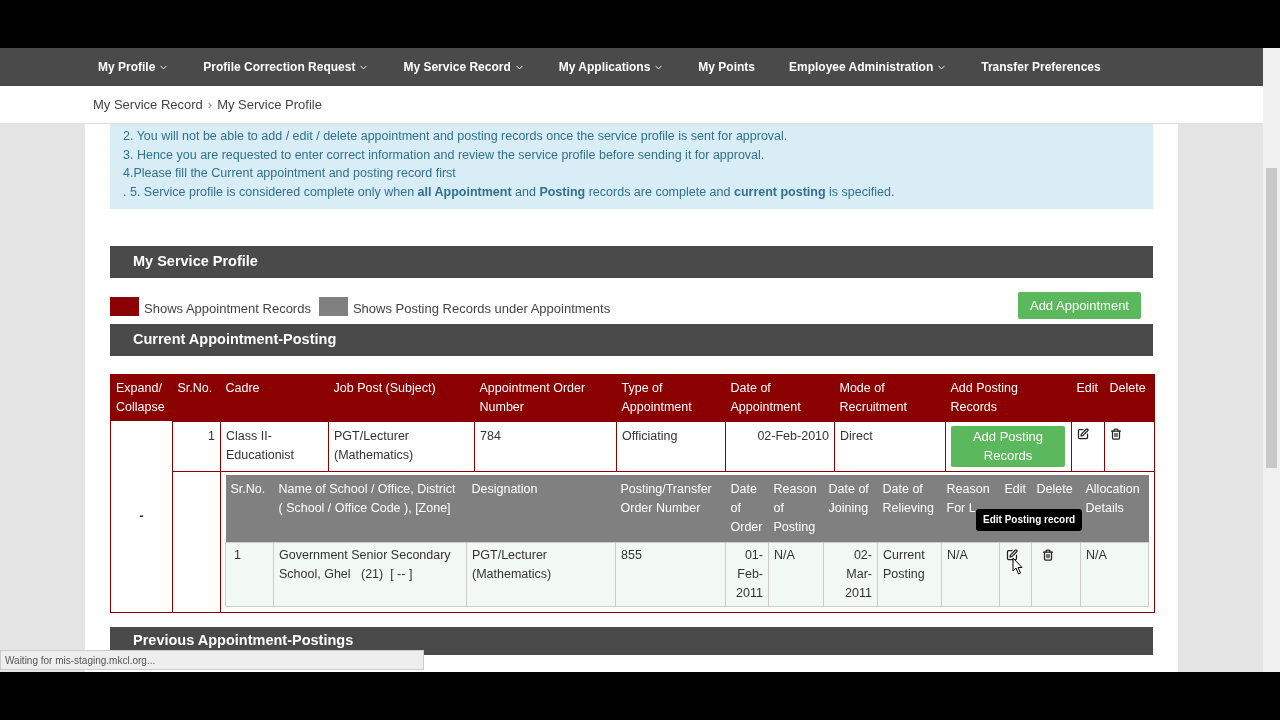 The height and width of the screenshot is (720, 1280). I want to click on column-header: Date of Appointment, so click(780, 398).